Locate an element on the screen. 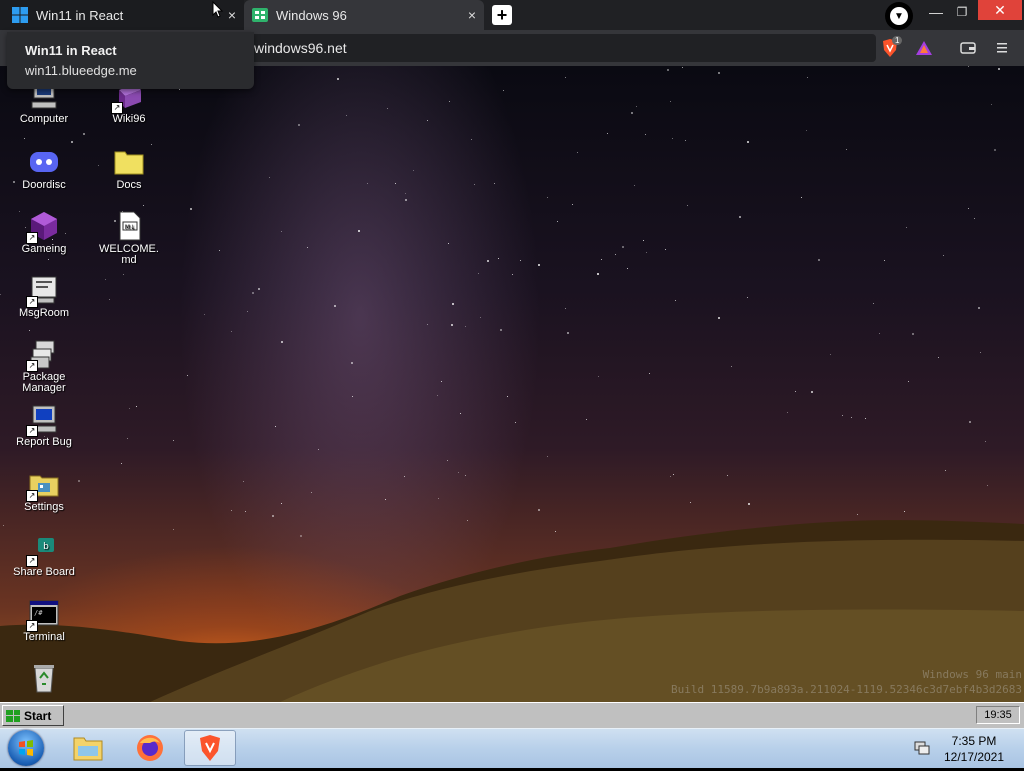  tab-windows-96: Windows 96 × is located at coordinates (364, 15).